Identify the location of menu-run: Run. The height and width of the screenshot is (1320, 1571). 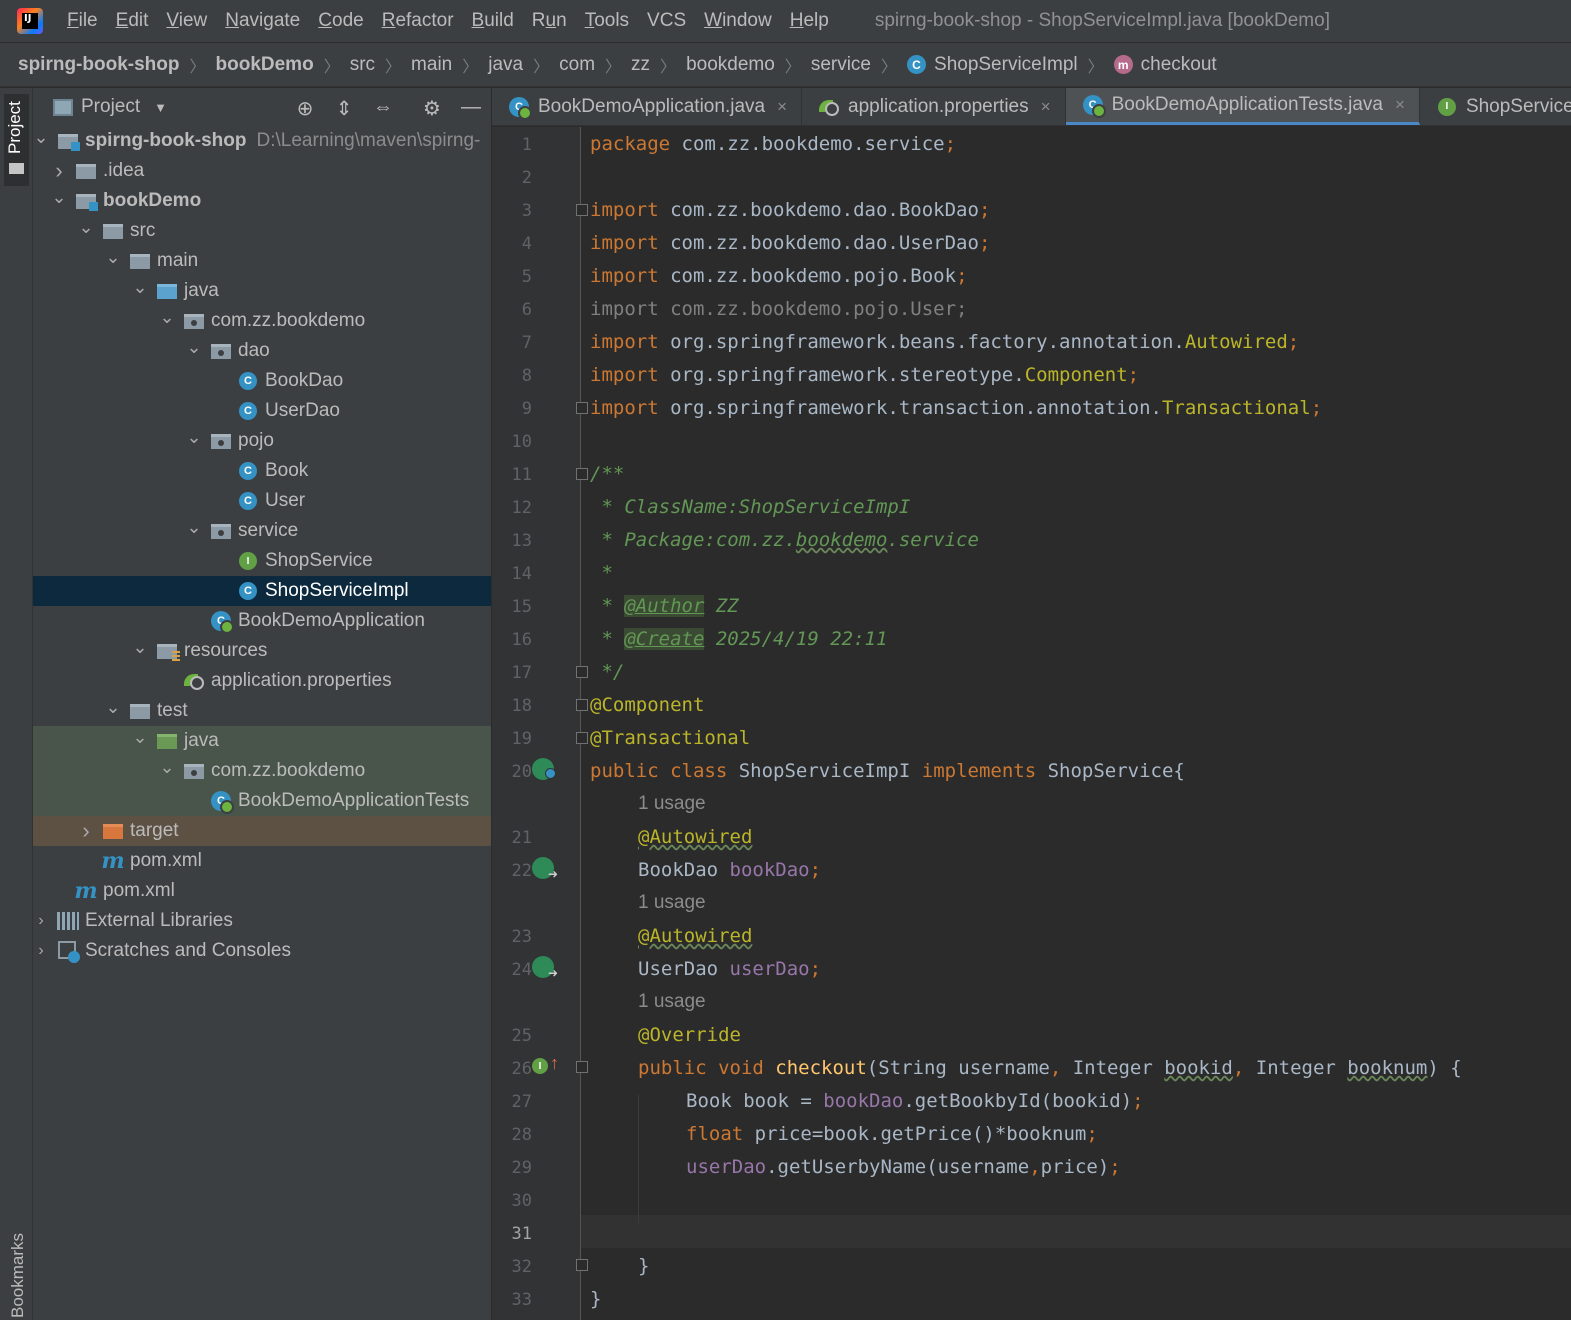
(549, 21).